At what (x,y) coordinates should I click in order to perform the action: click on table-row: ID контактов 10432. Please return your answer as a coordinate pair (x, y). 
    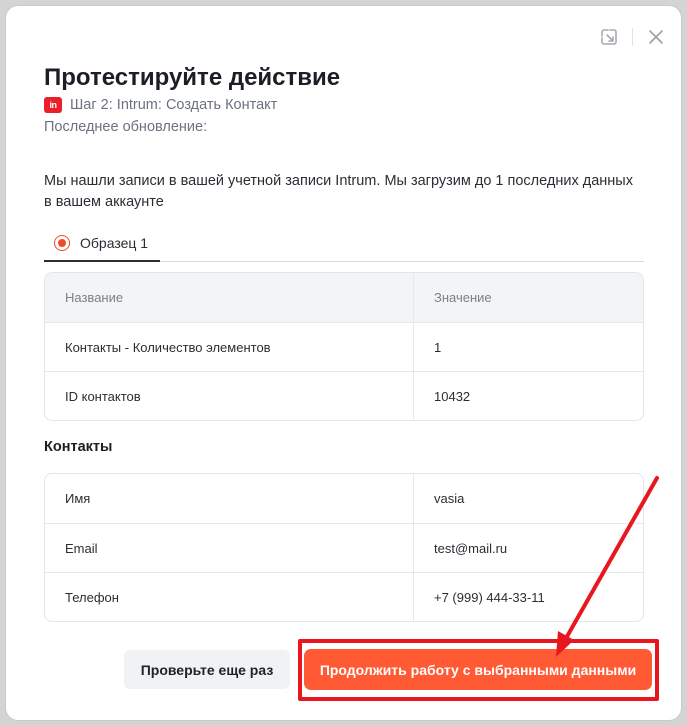
    Looking at the image, I should click on (344, 395).